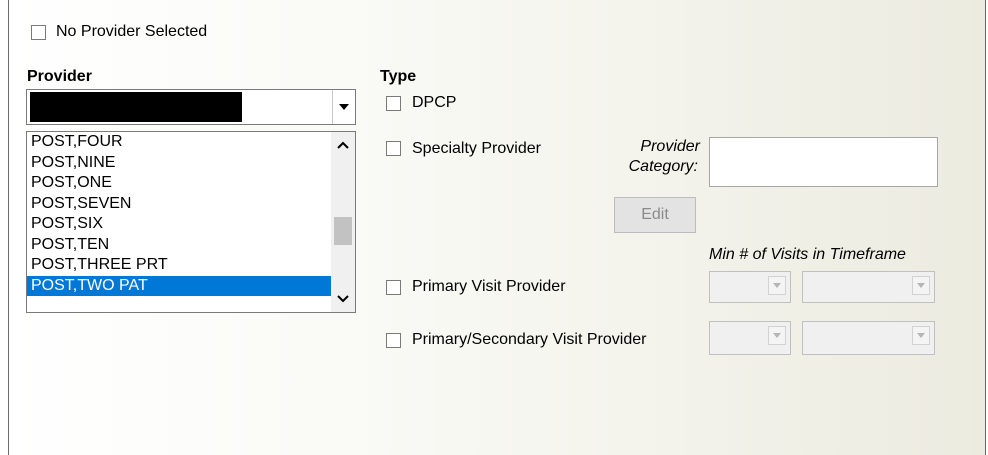 Image resolution: width=988 pixels, height=455 pixels. Describe the element at coordinates (393, 340) in the screenshot. I see `primary-secondary-visit-checkbox` at that location.